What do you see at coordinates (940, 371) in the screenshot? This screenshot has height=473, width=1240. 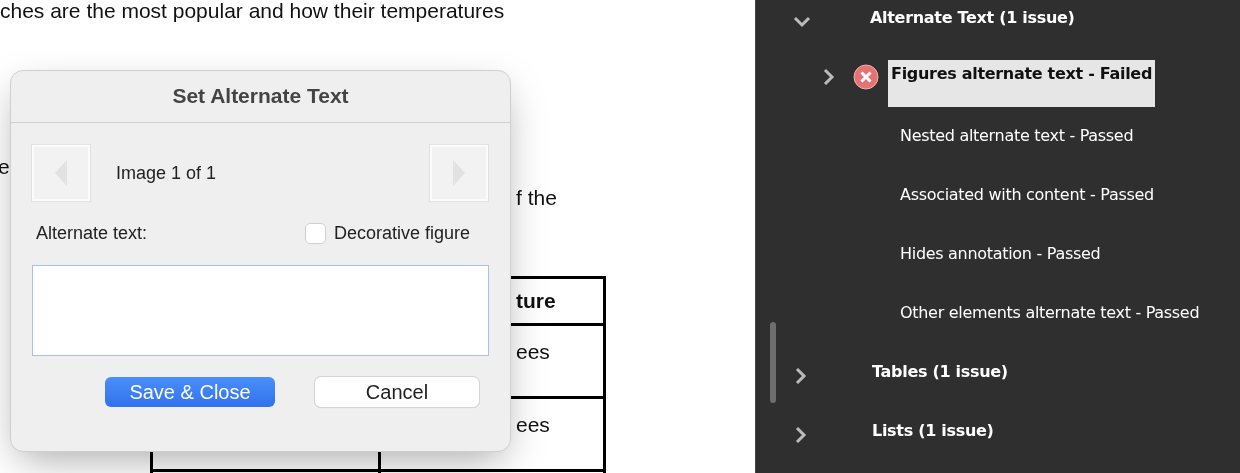 I see `category-label: Tables (1 issue)` at bounding box center [940, 371].